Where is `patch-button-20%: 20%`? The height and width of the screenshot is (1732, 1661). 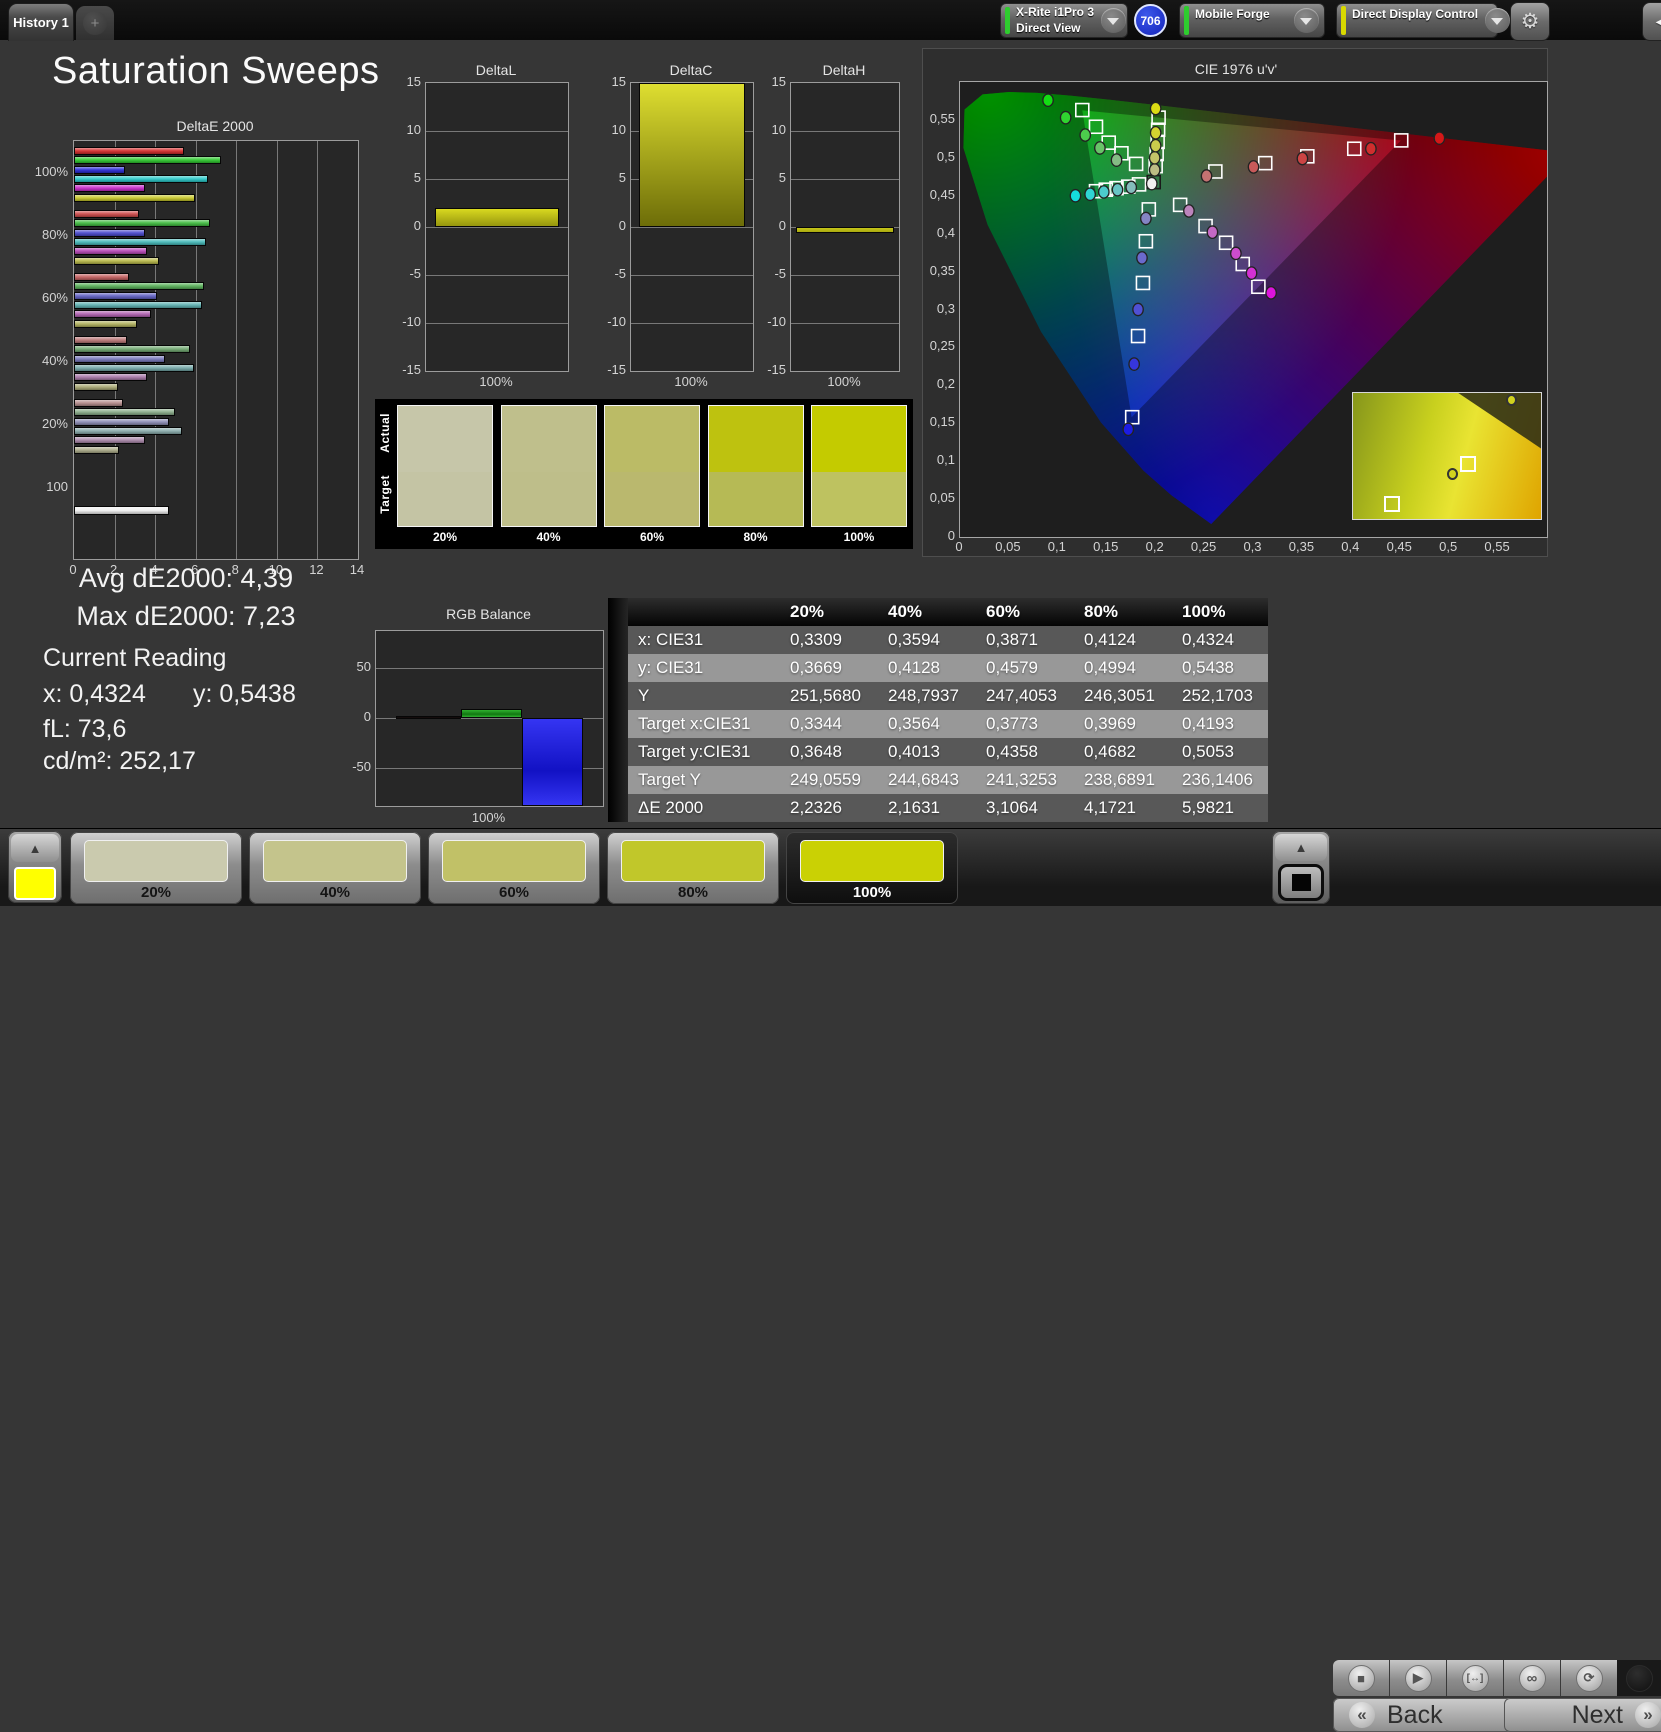
patch-button-20%: 20% is located at coordinates (156, 868).